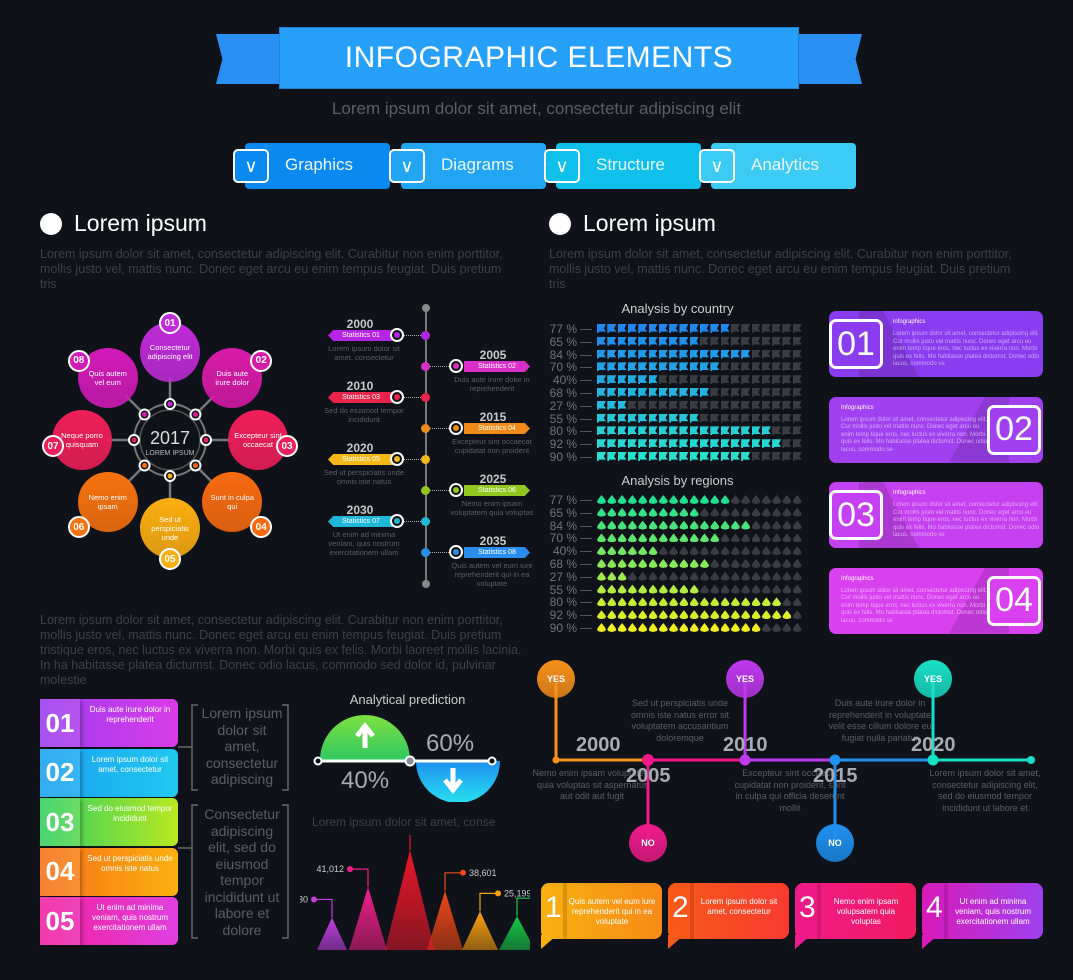 The image size is (1073, 980). I want to click on radial-node-core, so click(195, 465).